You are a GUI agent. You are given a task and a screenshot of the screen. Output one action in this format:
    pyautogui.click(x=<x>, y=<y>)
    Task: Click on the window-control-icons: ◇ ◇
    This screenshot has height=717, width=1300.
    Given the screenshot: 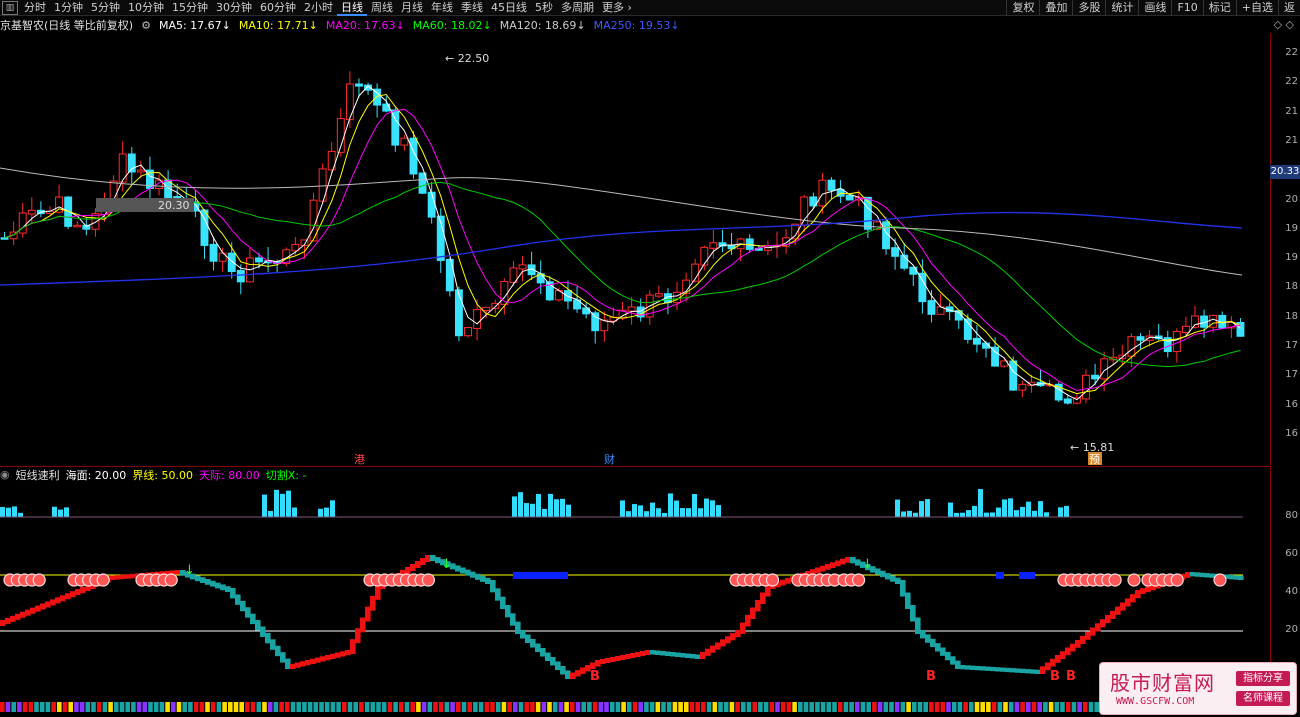 What is the action you would take?
    pyautogui.click(x=1284, y=24)
    